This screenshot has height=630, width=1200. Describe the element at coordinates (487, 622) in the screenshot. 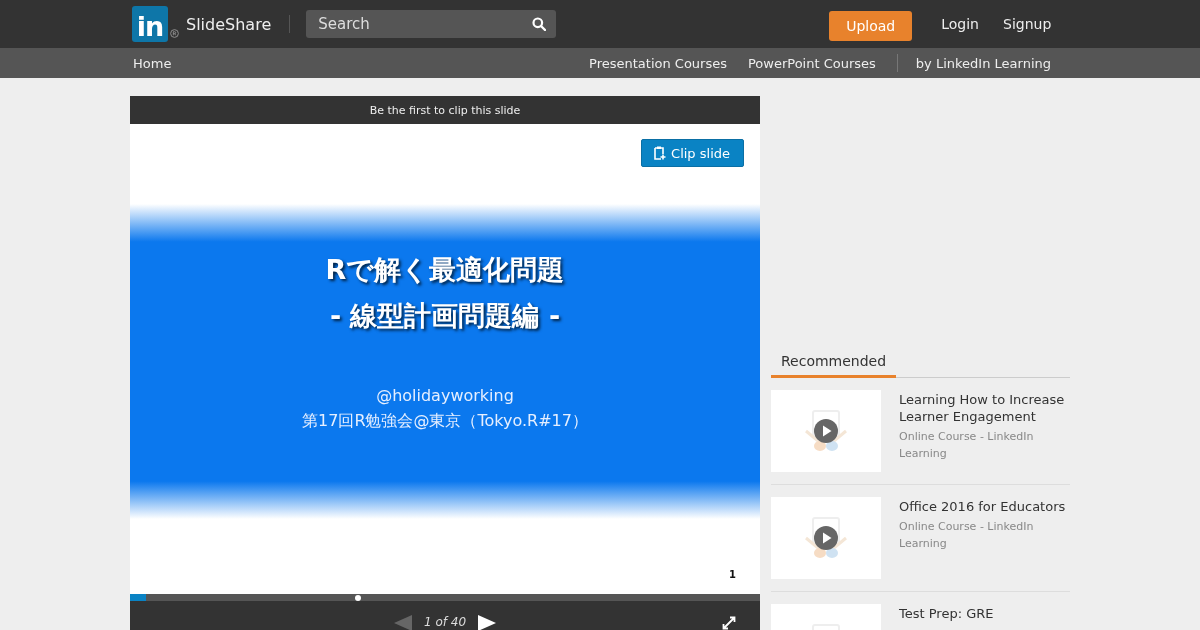

I see `next-arrow-icon` at that location.